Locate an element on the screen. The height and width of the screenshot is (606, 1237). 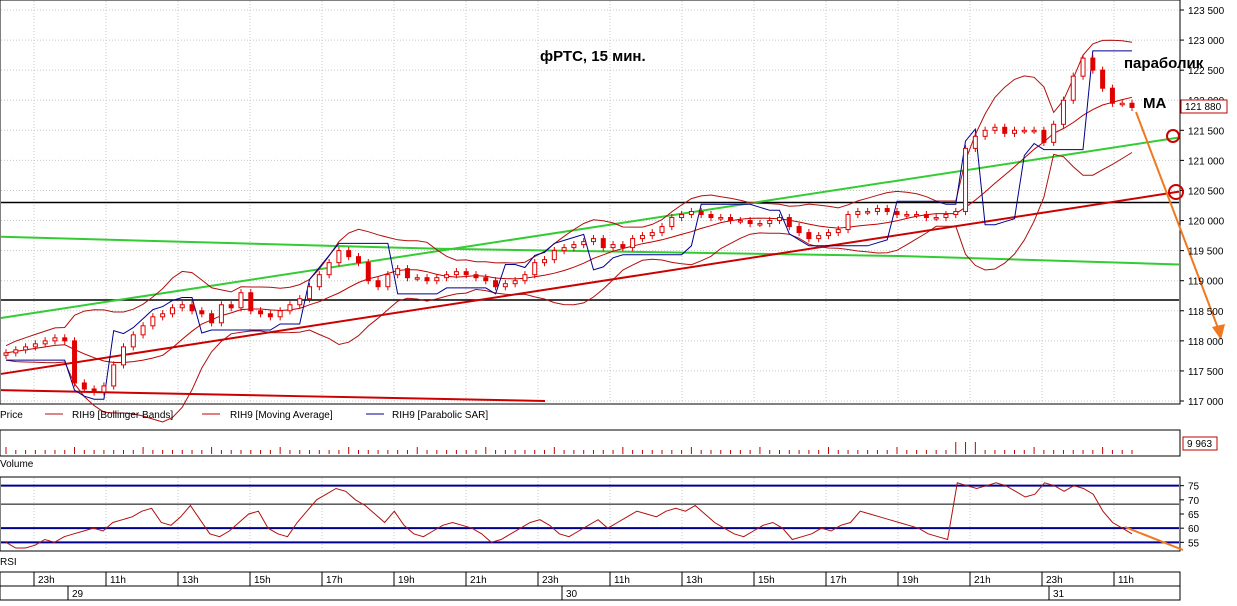
annotation-parabolic: параболик is located at coordinates (1164, 63).